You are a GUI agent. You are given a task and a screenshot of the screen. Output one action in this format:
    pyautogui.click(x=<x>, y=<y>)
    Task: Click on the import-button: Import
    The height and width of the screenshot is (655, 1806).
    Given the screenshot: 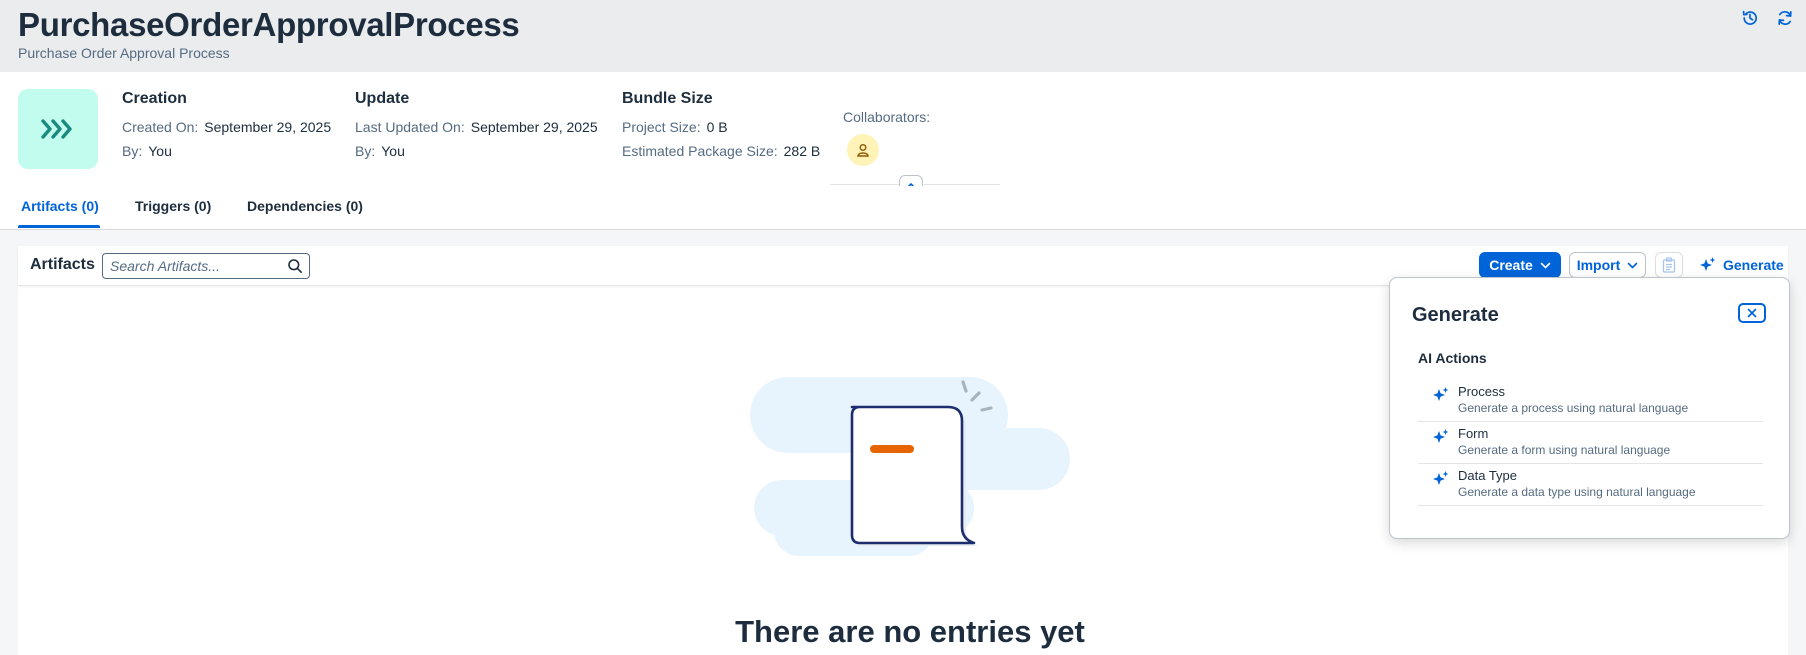 What is the action you would take?
    pyautogui.click(x=1607, y=265)
    